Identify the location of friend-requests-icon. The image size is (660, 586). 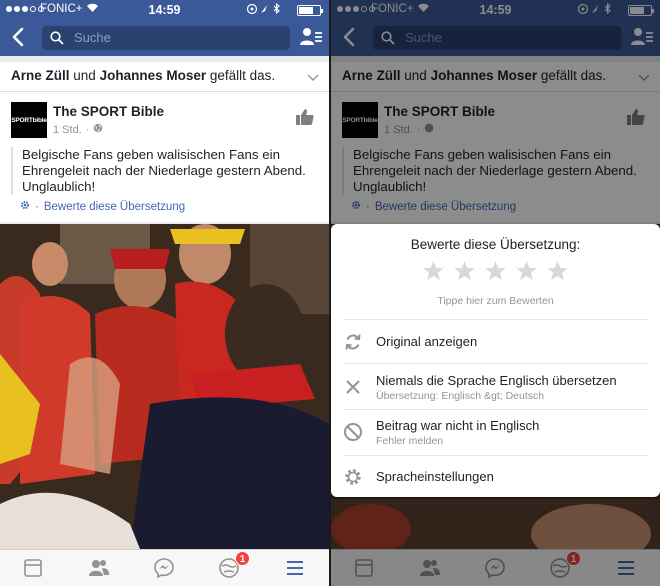
(311, 37).